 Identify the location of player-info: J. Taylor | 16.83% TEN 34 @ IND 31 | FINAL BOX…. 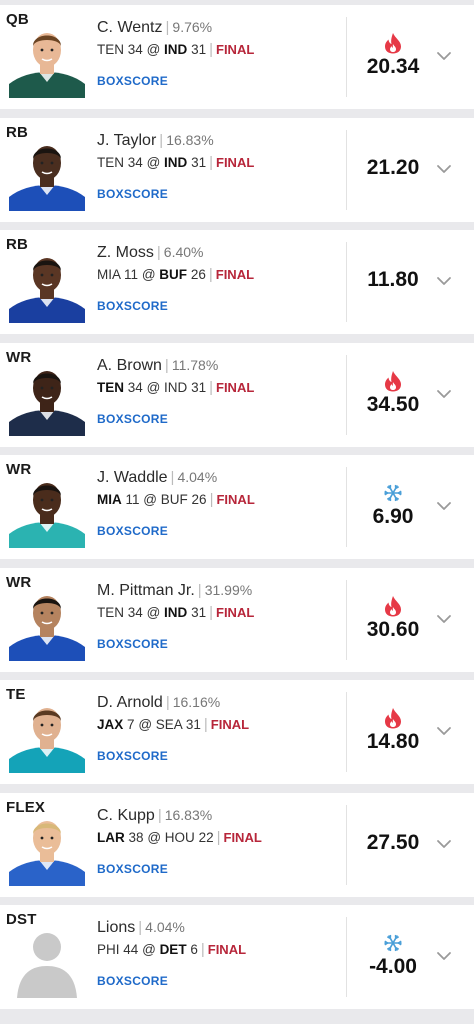
(220, 170).